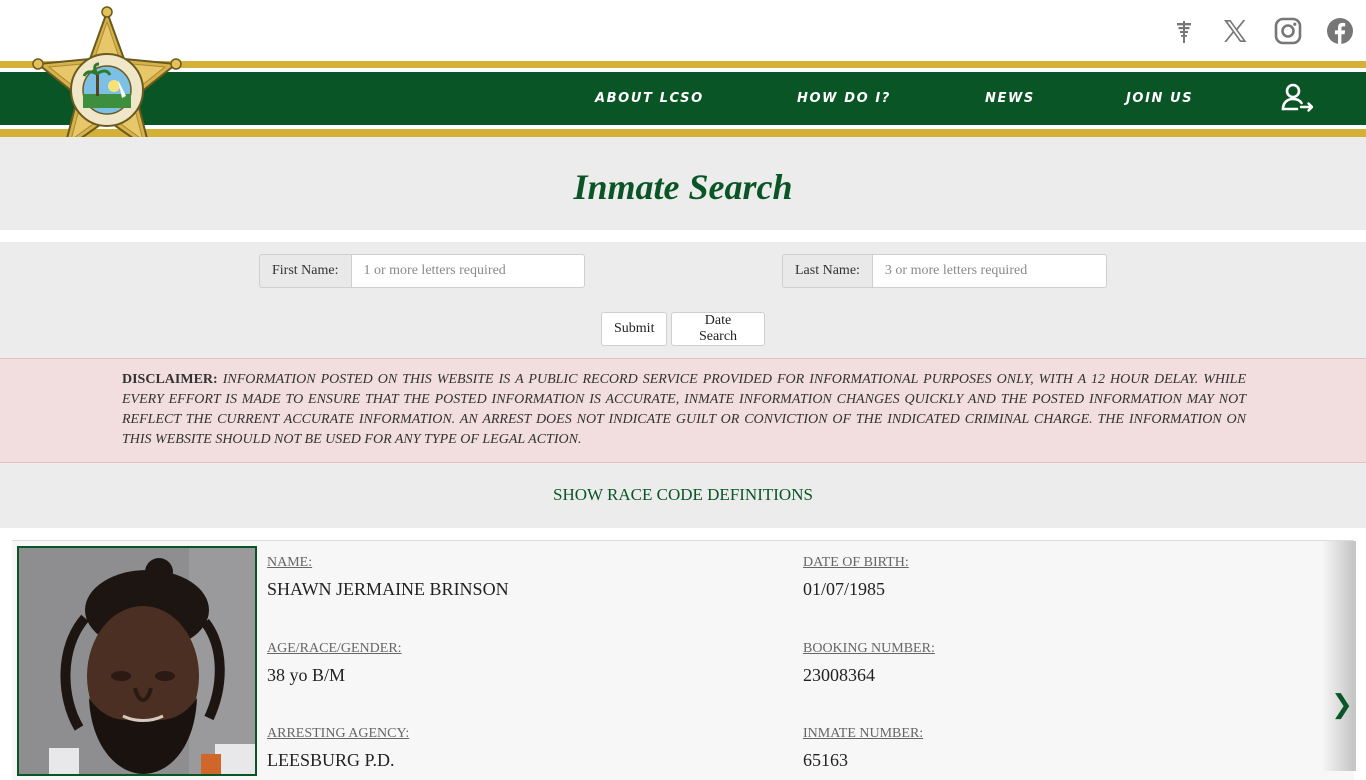 The width and height of the screenshot is (1366, 780). What do you see at coordinates (388, 589) in the screenshot?
I see `inmate-name: SHAWN JERMAINE BRINSON` at bounding box center [388, 589].